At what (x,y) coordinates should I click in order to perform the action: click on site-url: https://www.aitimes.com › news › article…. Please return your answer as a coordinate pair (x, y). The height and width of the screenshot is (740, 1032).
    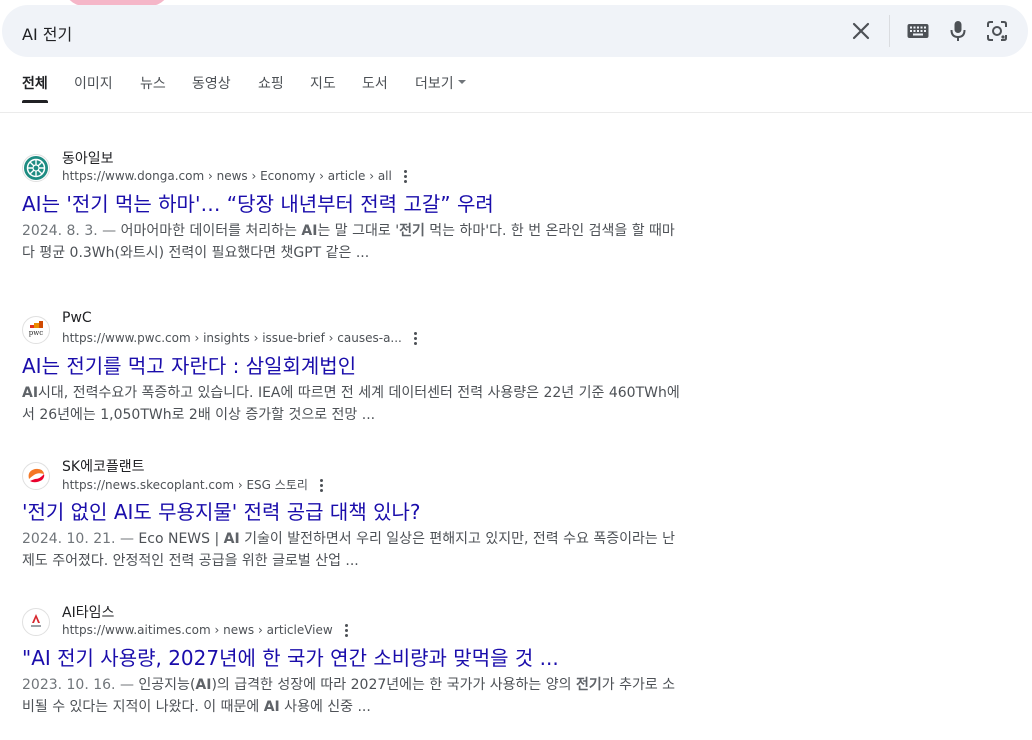
    Looking at the image, I should click on (205, 630).